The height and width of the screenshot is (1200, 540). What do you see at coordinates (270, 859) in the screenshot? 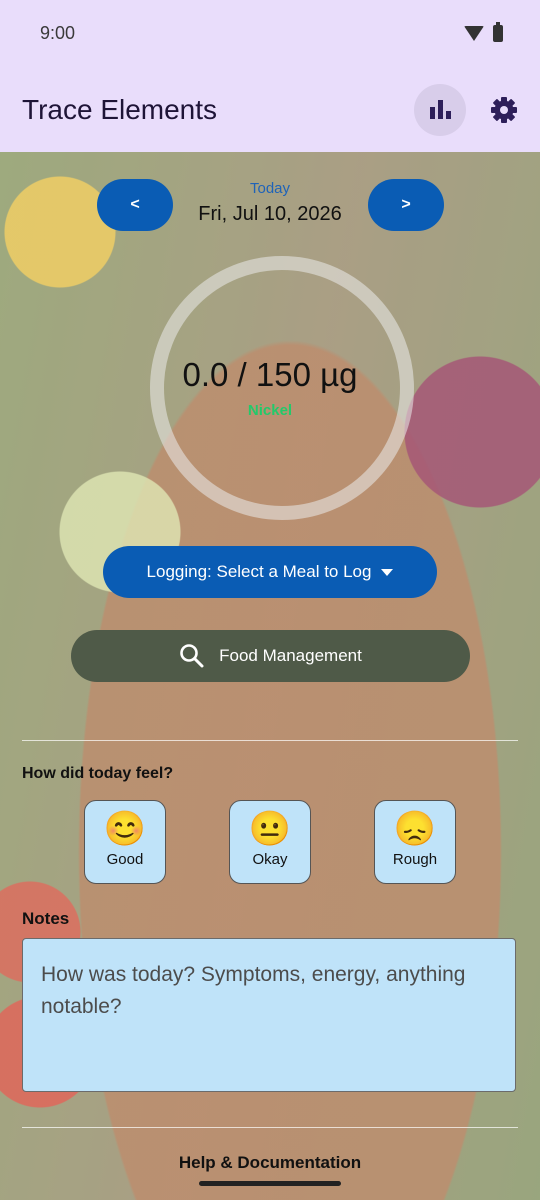
I see `mood-label: Okay` at bounding box center [270, 859].